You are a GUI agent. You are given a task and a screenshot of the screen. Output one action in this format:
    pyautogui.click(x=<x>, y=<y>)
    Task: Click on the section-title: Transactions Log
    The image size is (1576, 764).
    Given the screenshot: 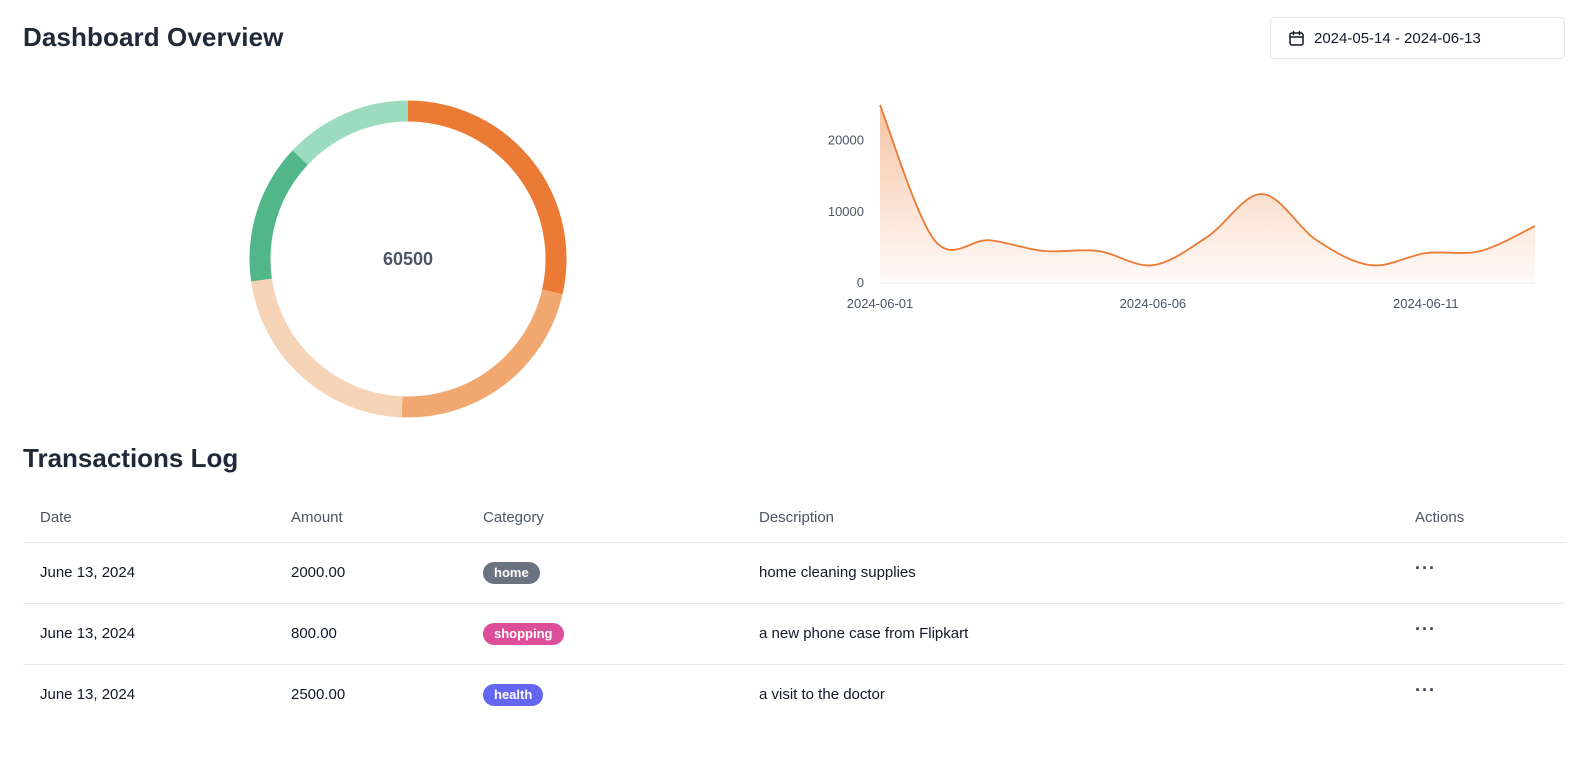 What is the action you would take?
    pyautogui.click(x=131, y=458)
    